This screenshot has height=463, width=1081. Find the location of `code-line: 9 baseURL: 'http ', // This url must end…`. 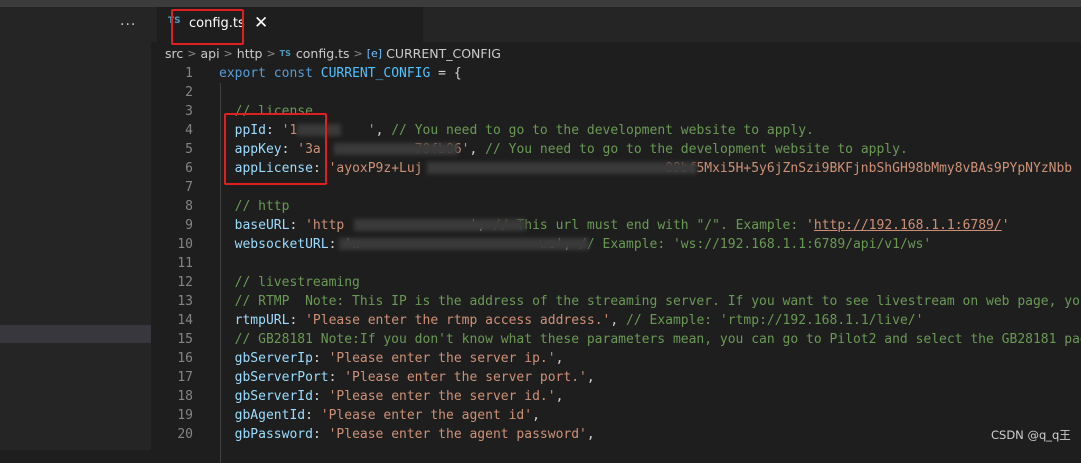

code-line: 9 baseURL: 'http ', // This url must end… is located at coordinates (616, 225).